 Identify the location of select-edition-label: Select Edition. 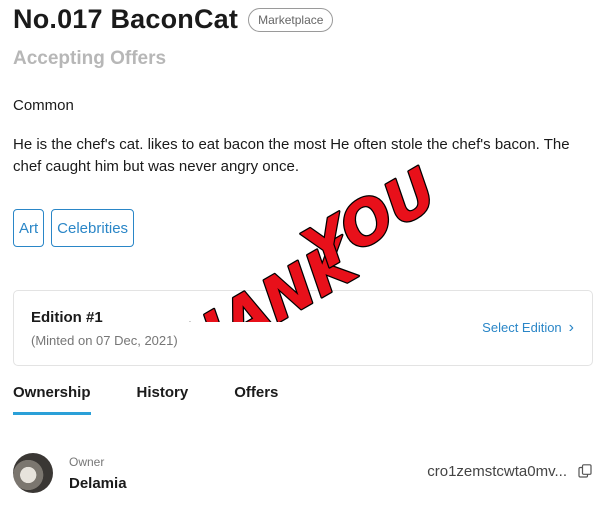
(522, 327).